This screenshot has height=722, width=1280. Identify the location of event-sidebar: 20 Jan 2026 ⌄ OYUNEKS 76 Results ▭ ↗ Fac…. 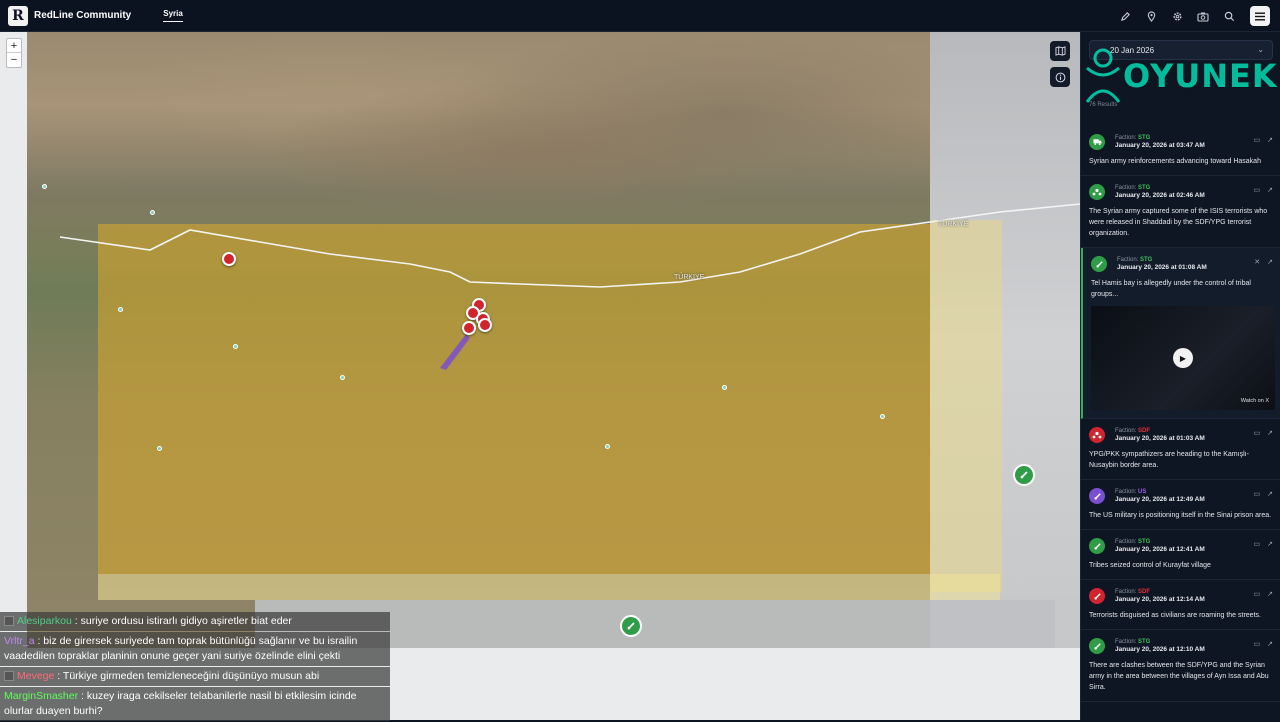
(1180, 376).